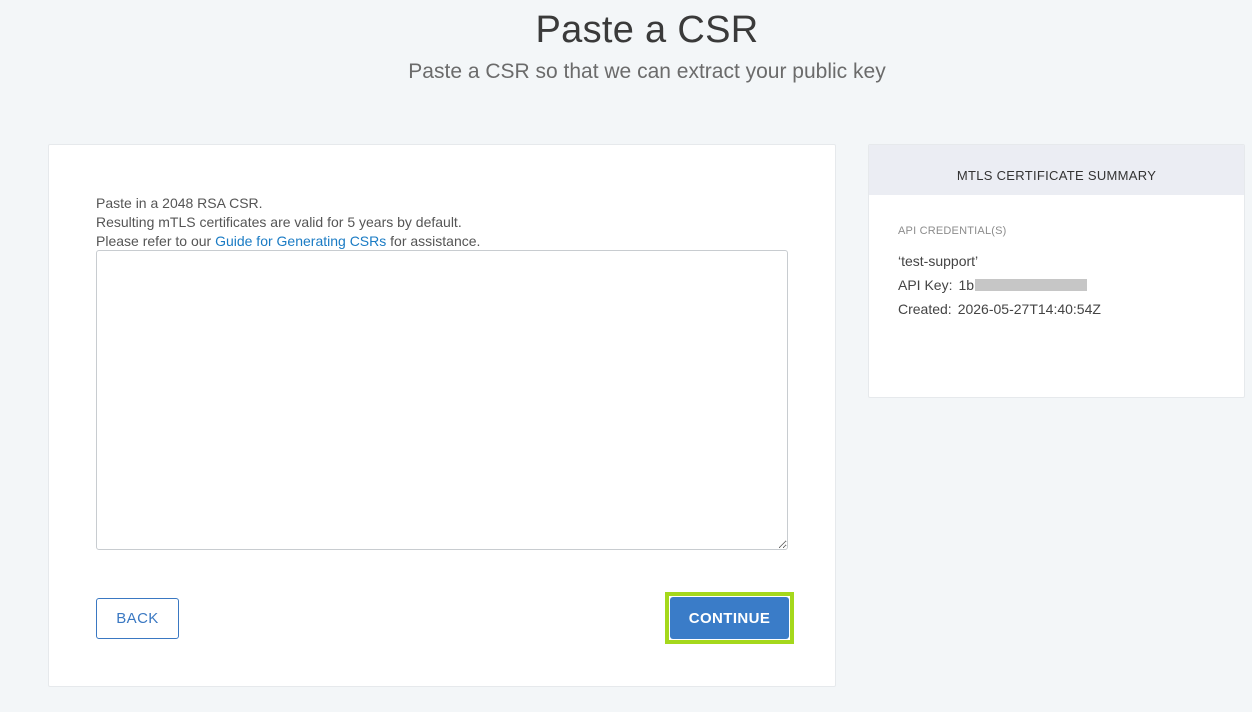 Image resolution: width=1252 pixels, height=712 pixels. Describe the element at coordinates (966, 285) in the screenshot. I see `api-key-value: 1b` at that location.